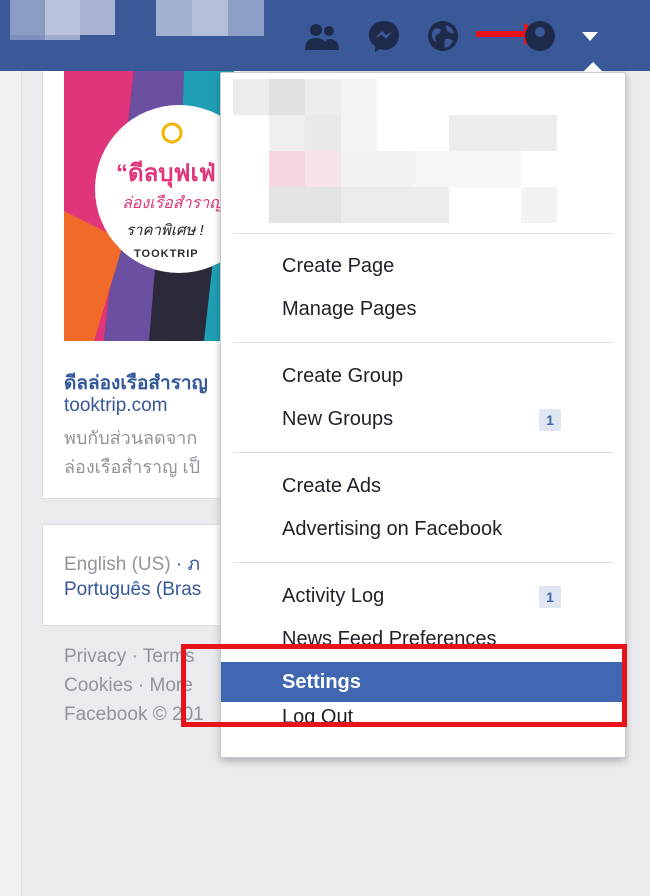 The image size is (650, 896). I want to click on account-menu-icon, so click(540, 36).